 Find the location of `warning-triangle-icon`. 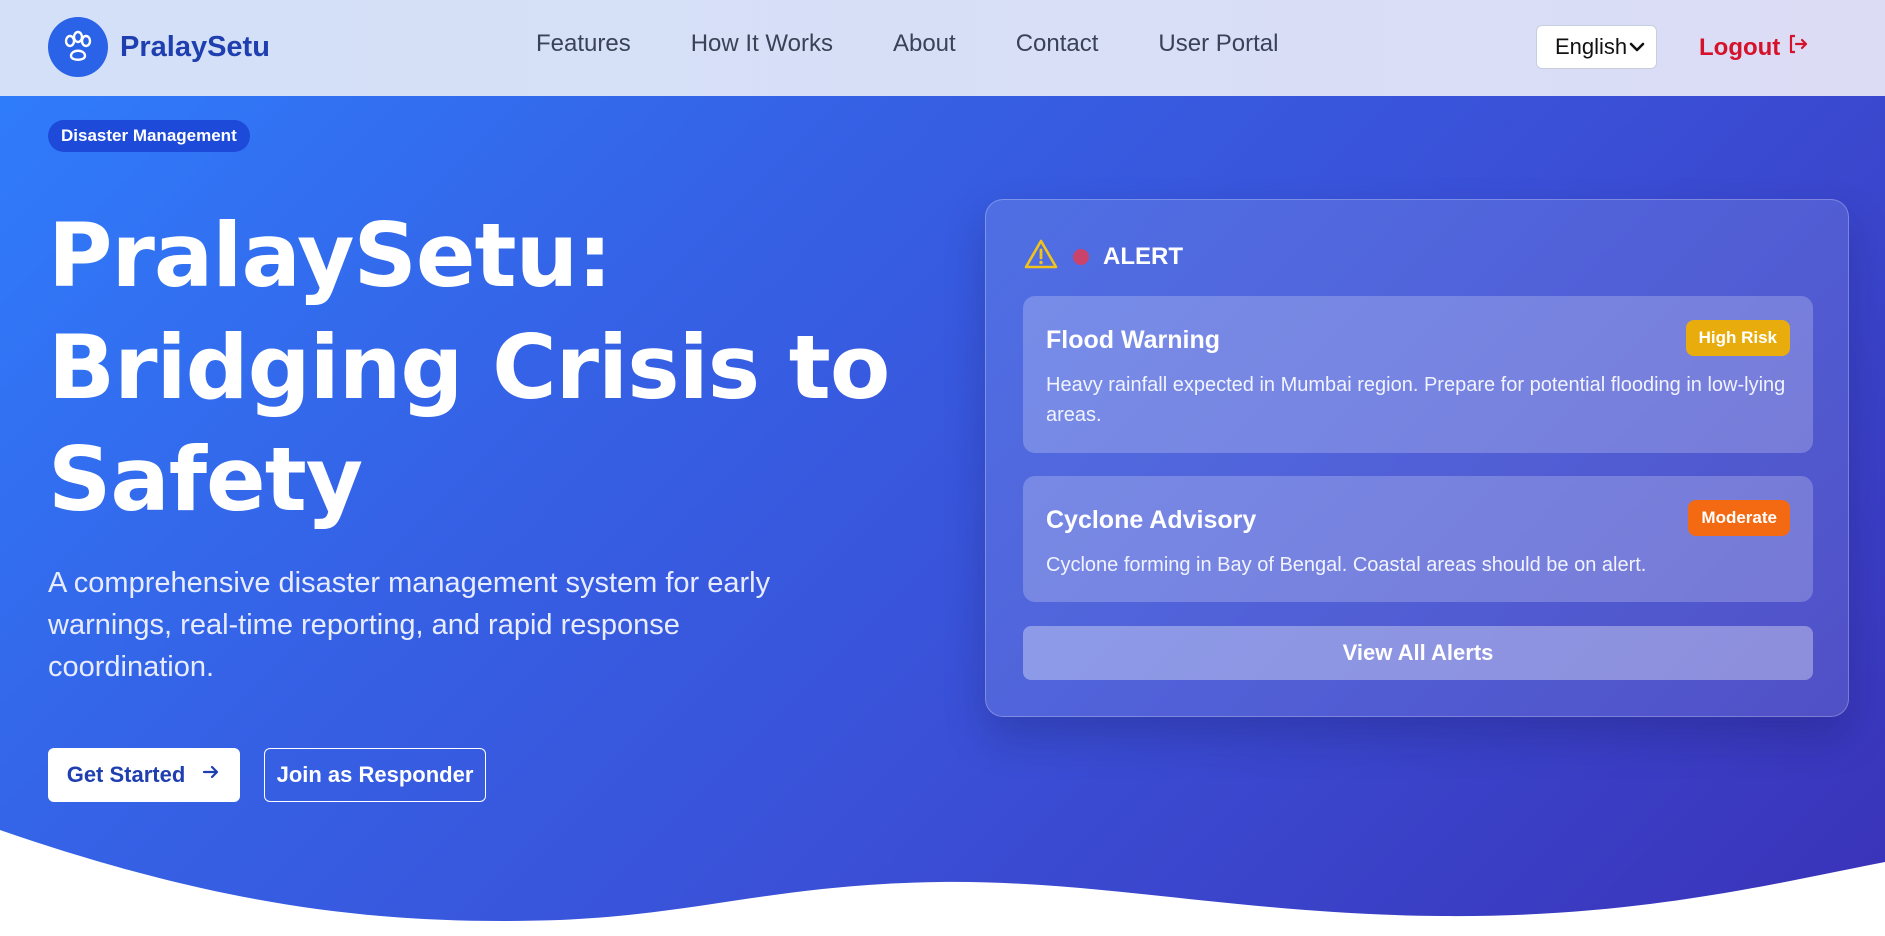

warning-triangle-icon is located at coordinates (1041, 256).